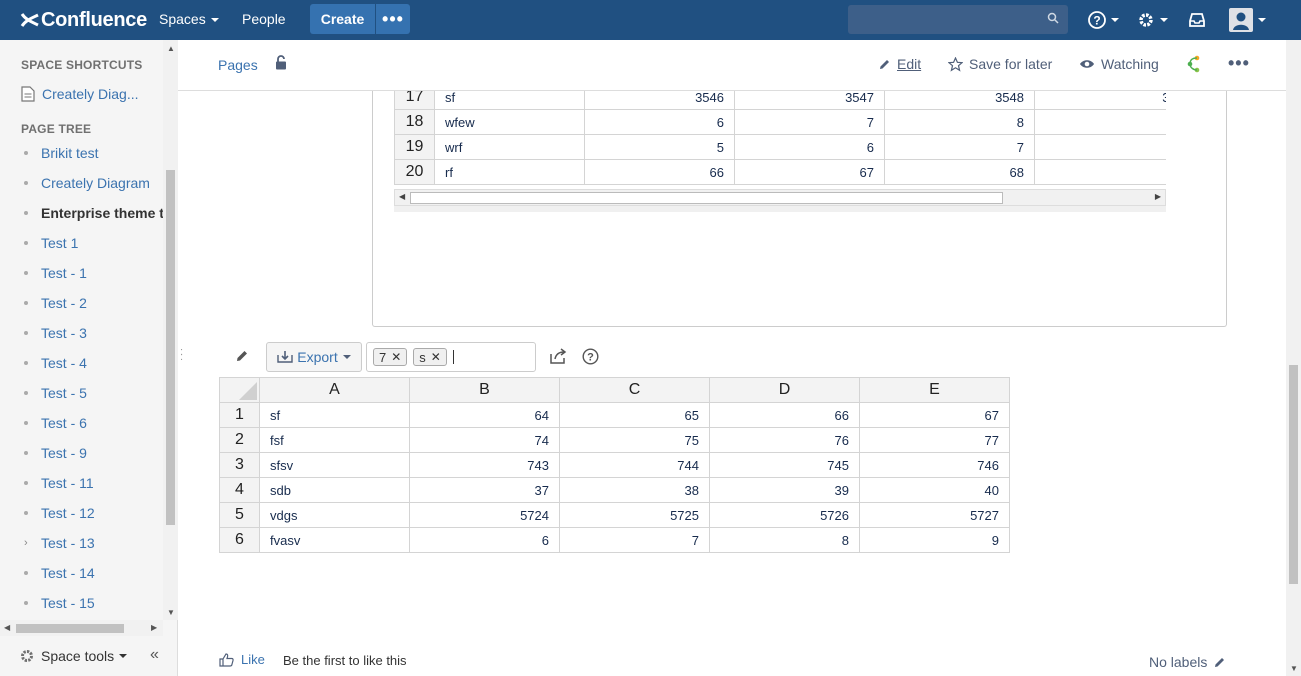  I want to click on table-cell: 5724, so click(484, 515).